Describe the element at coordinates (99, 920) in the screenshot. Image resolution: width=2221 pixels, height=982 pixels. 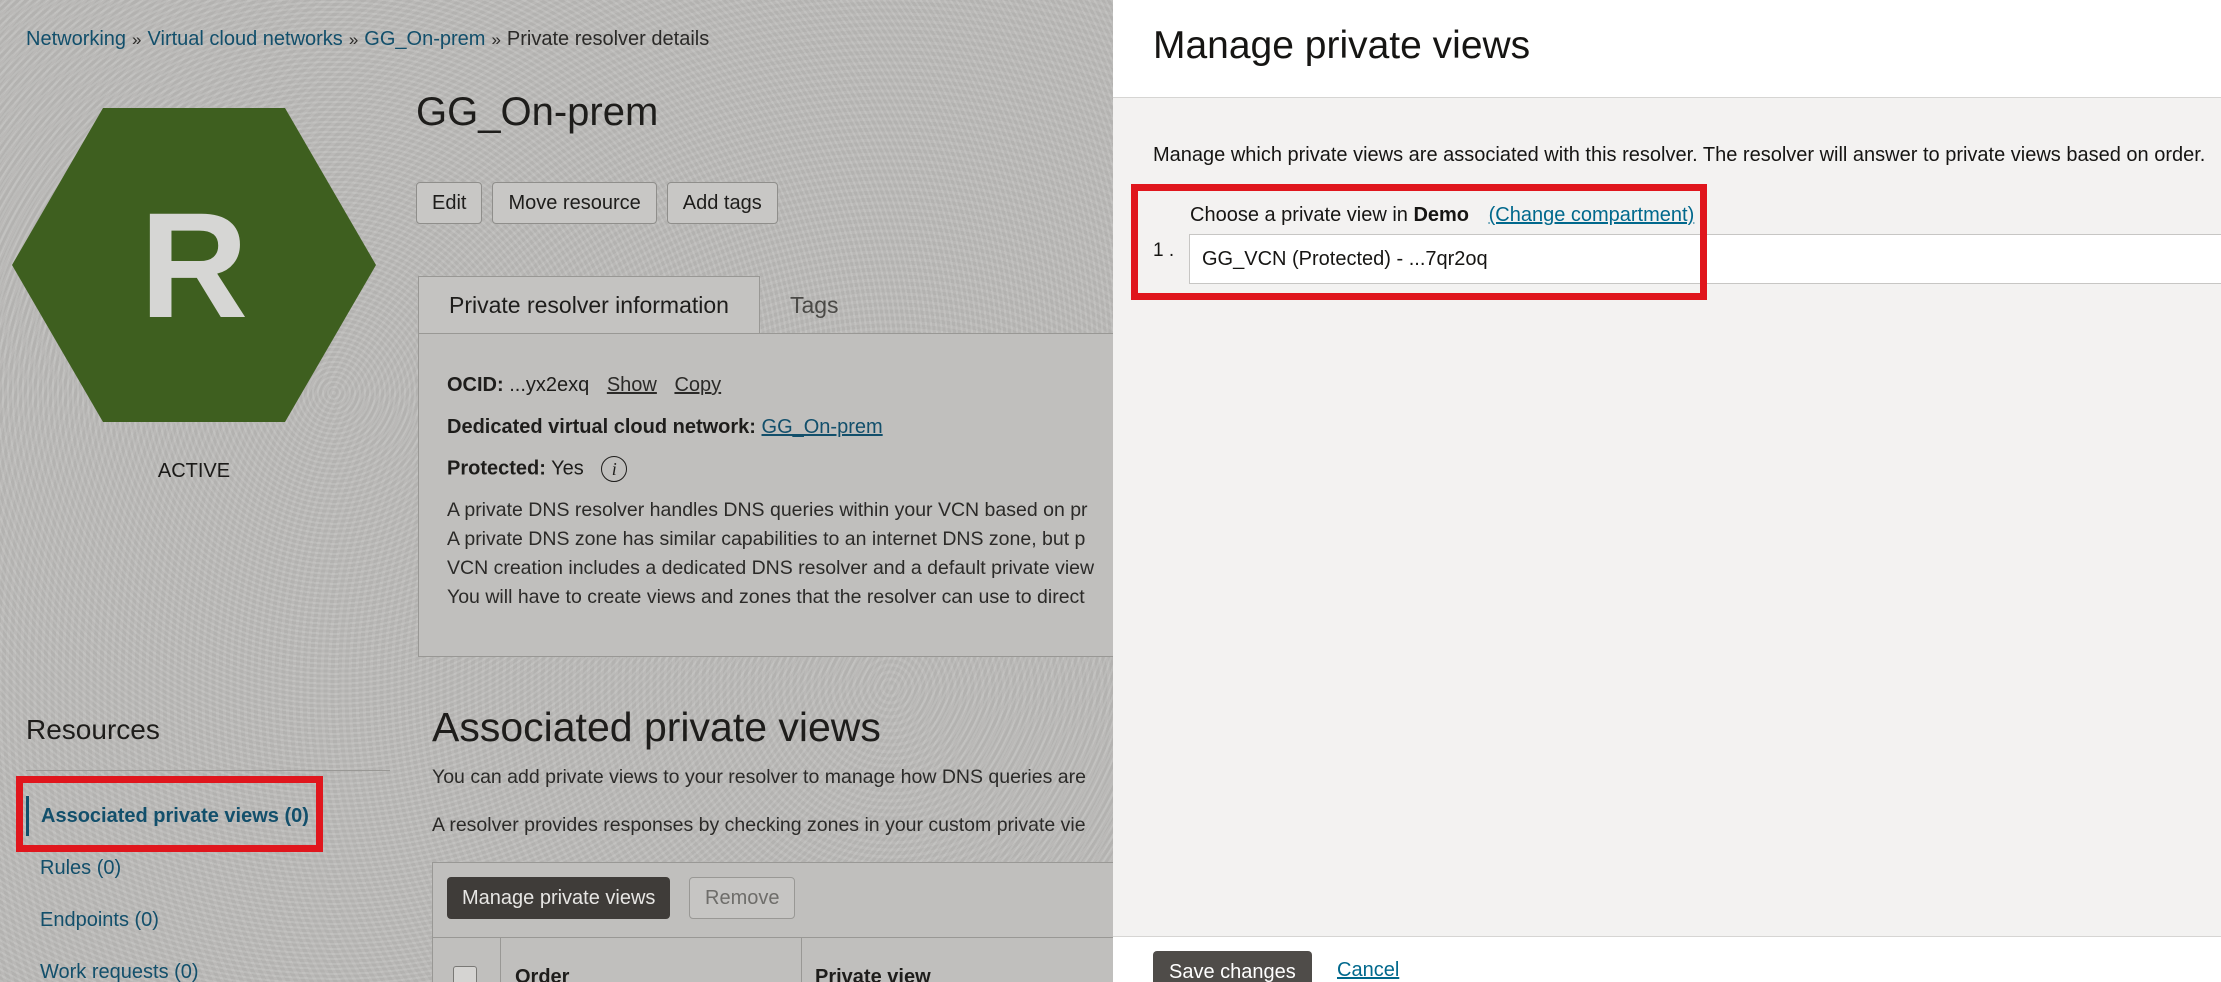
I see `resource-link-endpoints: Endpoints (0)` at that location.